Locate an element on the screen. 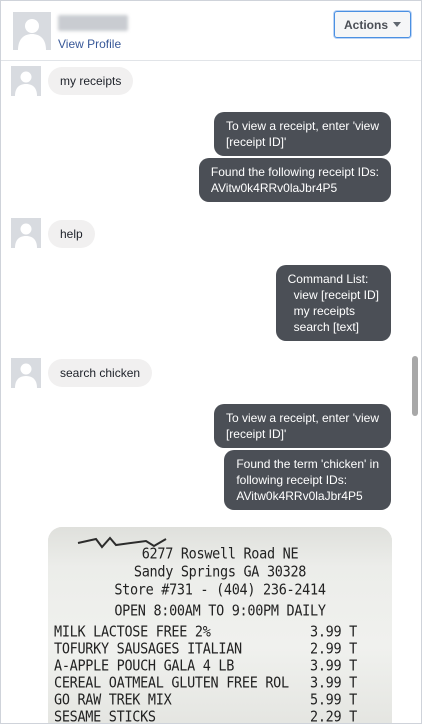 Image resolution: width=422 pixels, height=724 pixels. actions-button: Actions is located at coordinates (372, 24).